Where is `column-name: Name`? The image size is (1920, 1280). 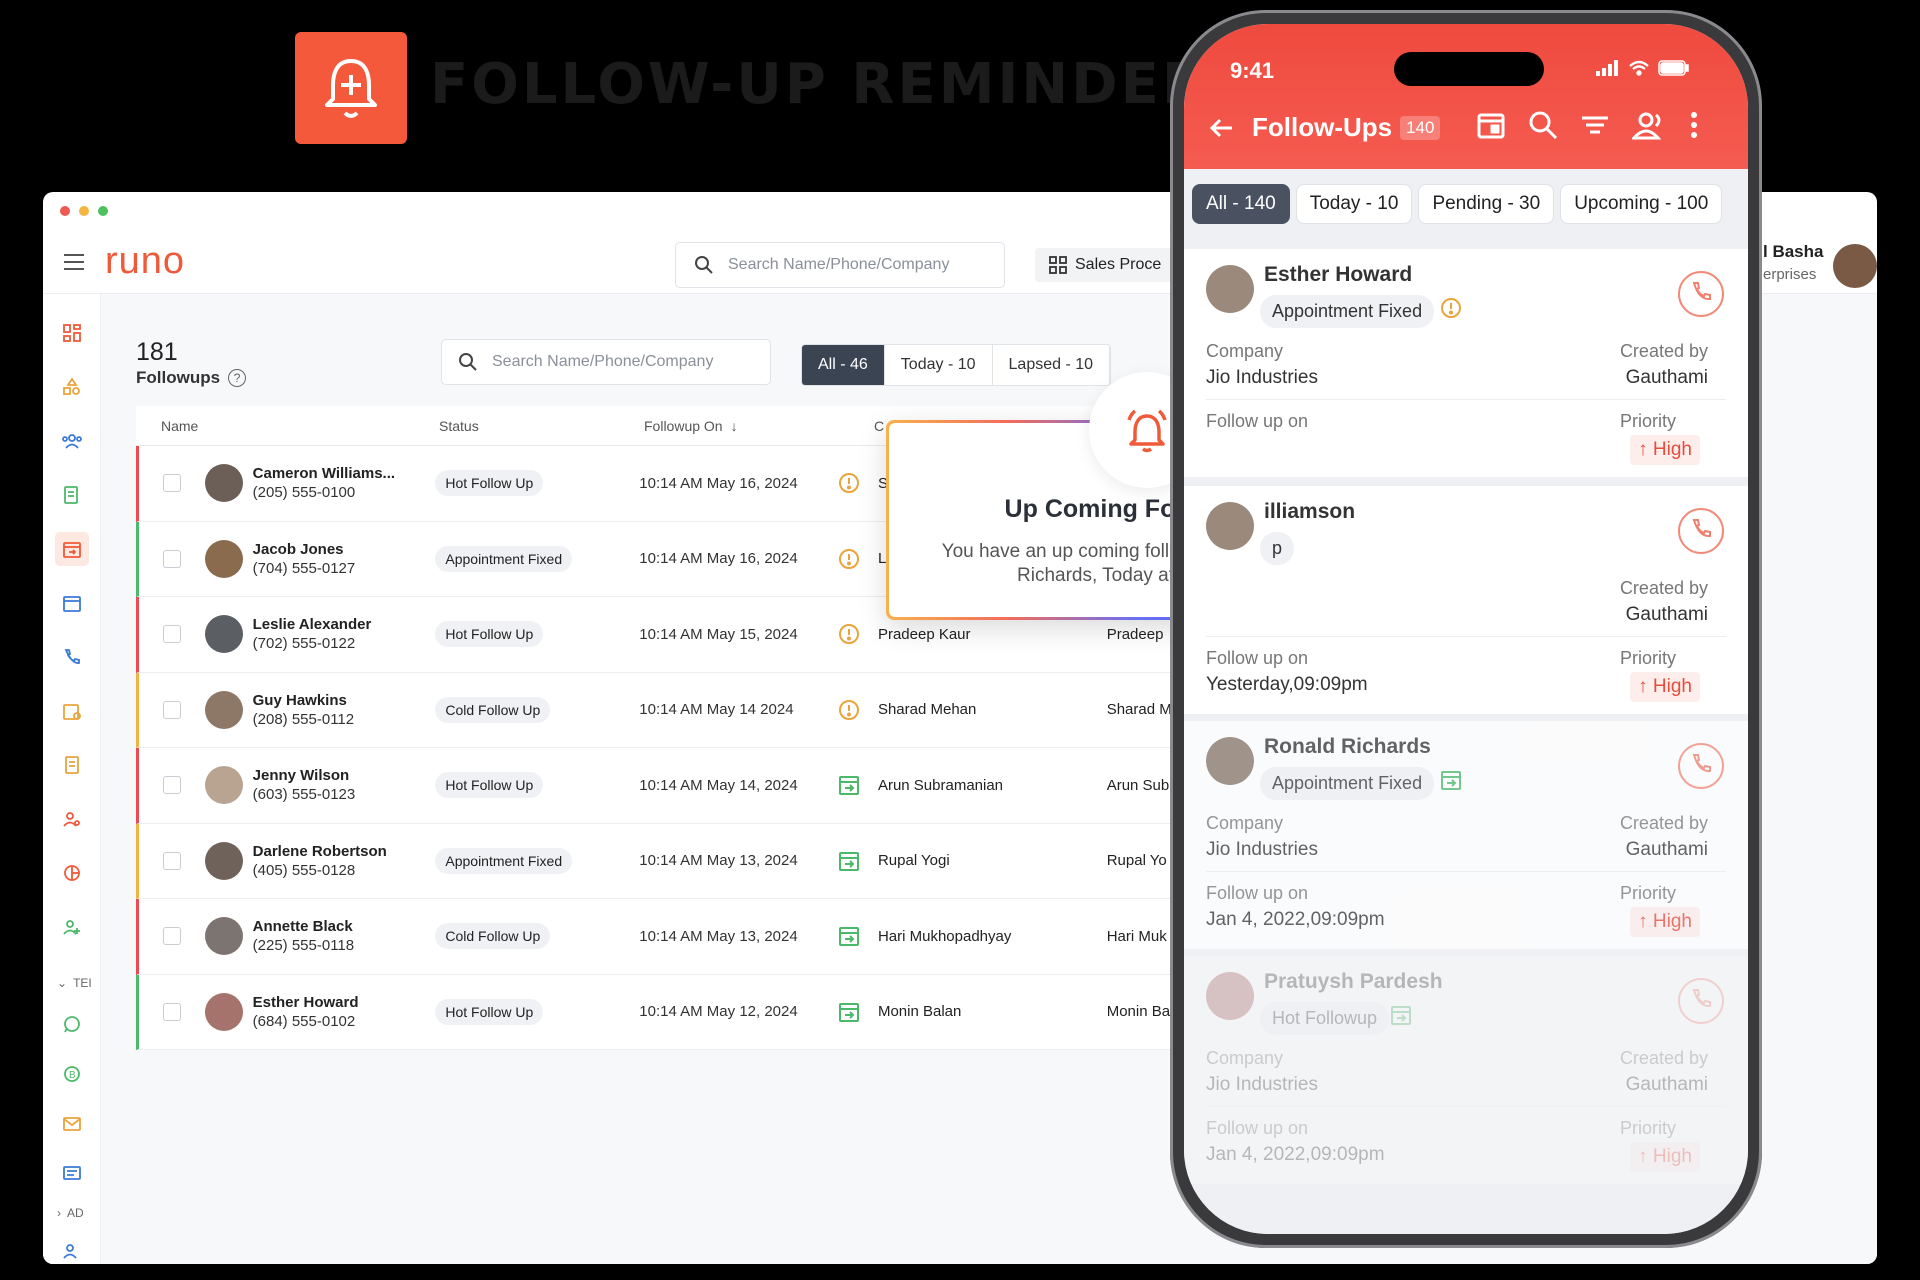
column-name: Name is located at coordinates (300, 426).